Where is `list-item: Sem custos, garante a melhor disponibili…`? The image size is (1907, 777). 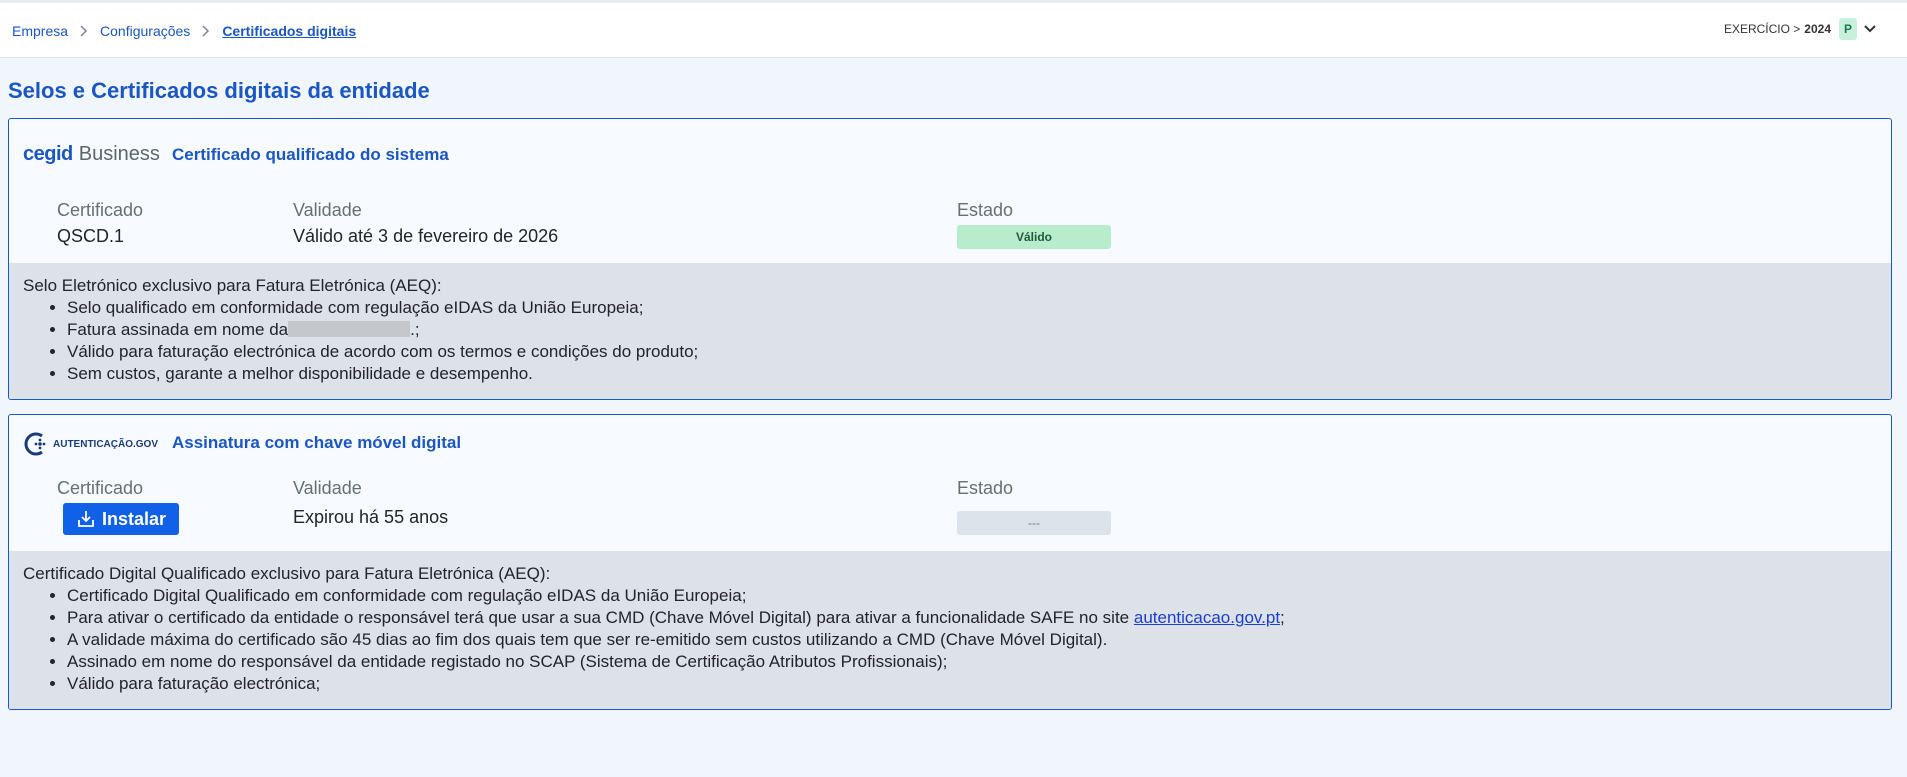 list-item: Sem custos, garante a melhor disponibili… is located at coordinates (972, 374).